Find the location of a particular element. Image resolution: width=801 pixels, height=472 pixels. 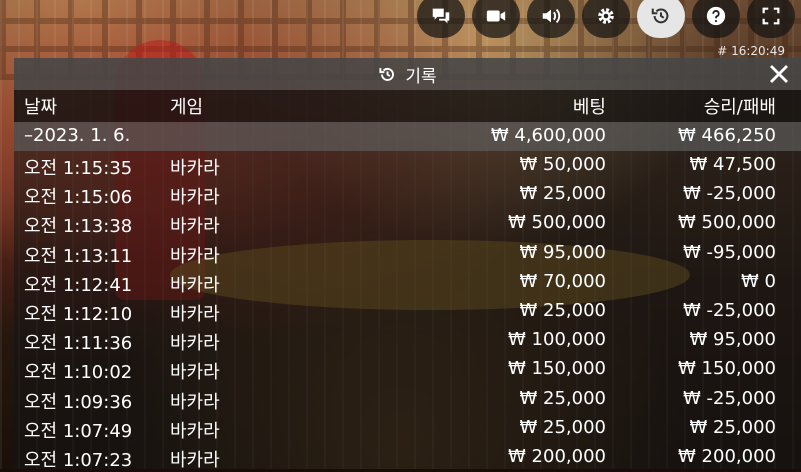

history-button is located at coordinates (661, 19).